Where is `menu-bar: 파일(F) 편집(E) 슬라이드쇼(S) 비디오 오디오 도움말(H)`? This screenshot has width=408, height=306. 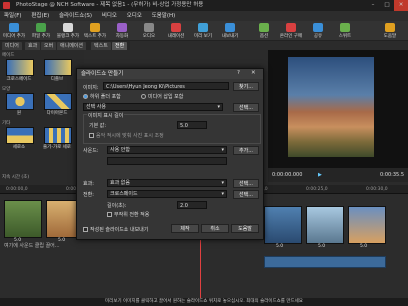
menu-bar: 파일(F) 편집(E) 슬라이드쇼(S) 비디오 오디오 도움말(H) is located at coordinates (204, 16).